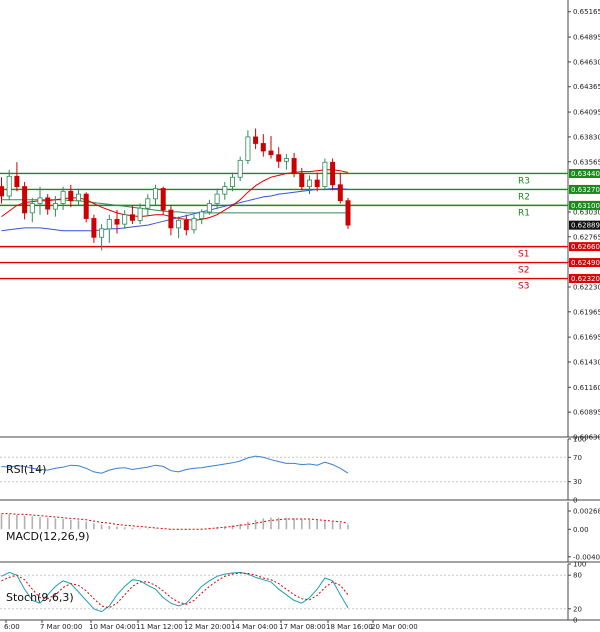 The image size is (600, 632). Describe the element at coordinates (585, 247) in the screenshot. I see `level-price-tag-text-s1: 0.62660` at that location.